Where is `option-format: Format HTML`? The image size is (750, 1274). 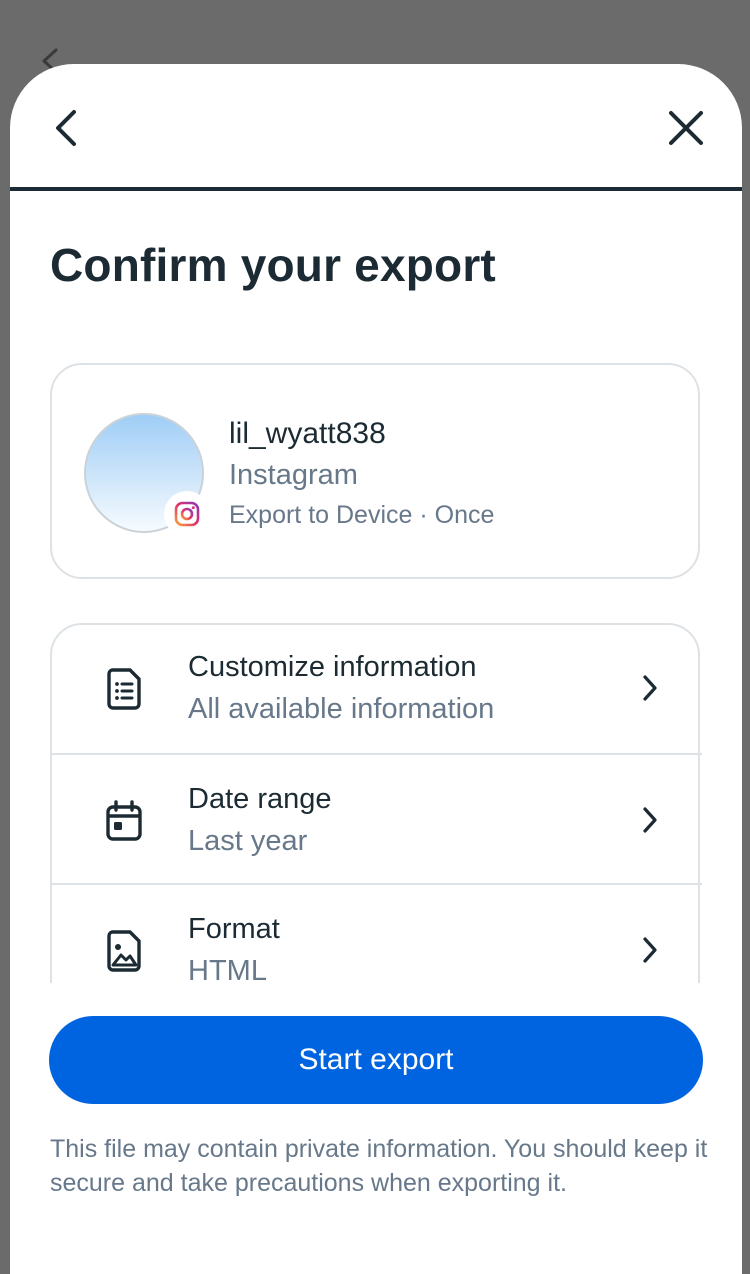 option-format: Format HTML is located at coordinates (376, 933).